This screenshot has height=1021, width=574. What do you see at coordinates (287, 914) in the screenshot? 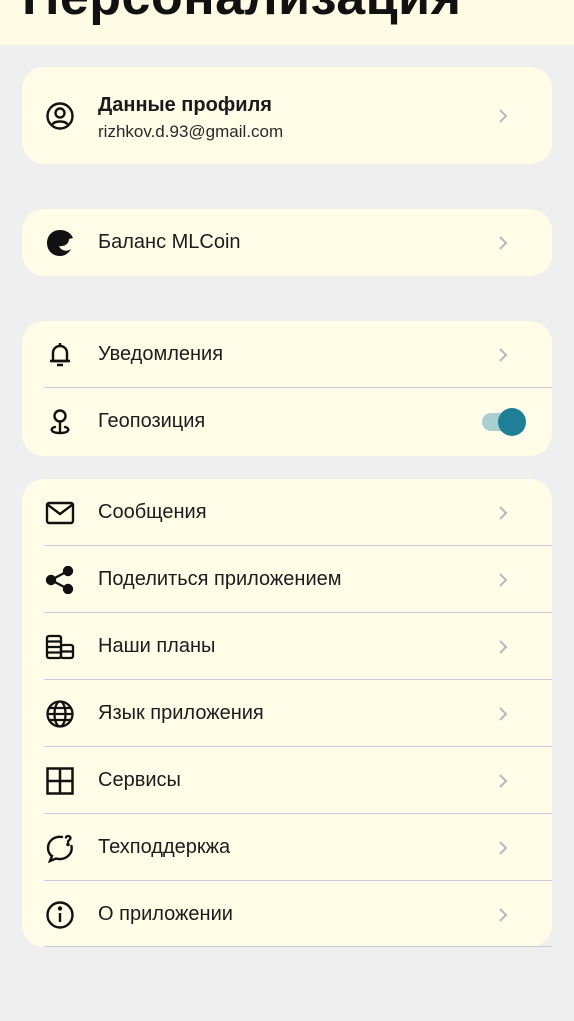
I see `menu-item-about: О приложении` at bounding box center [287, 914].